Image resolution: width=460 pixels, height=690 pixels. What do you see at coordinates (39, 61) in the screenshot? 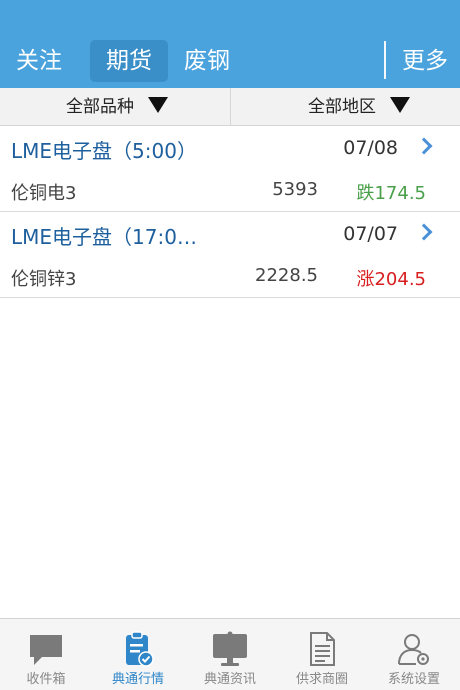
I see `tab-follow: 关注` at bounding box center [39, 61].